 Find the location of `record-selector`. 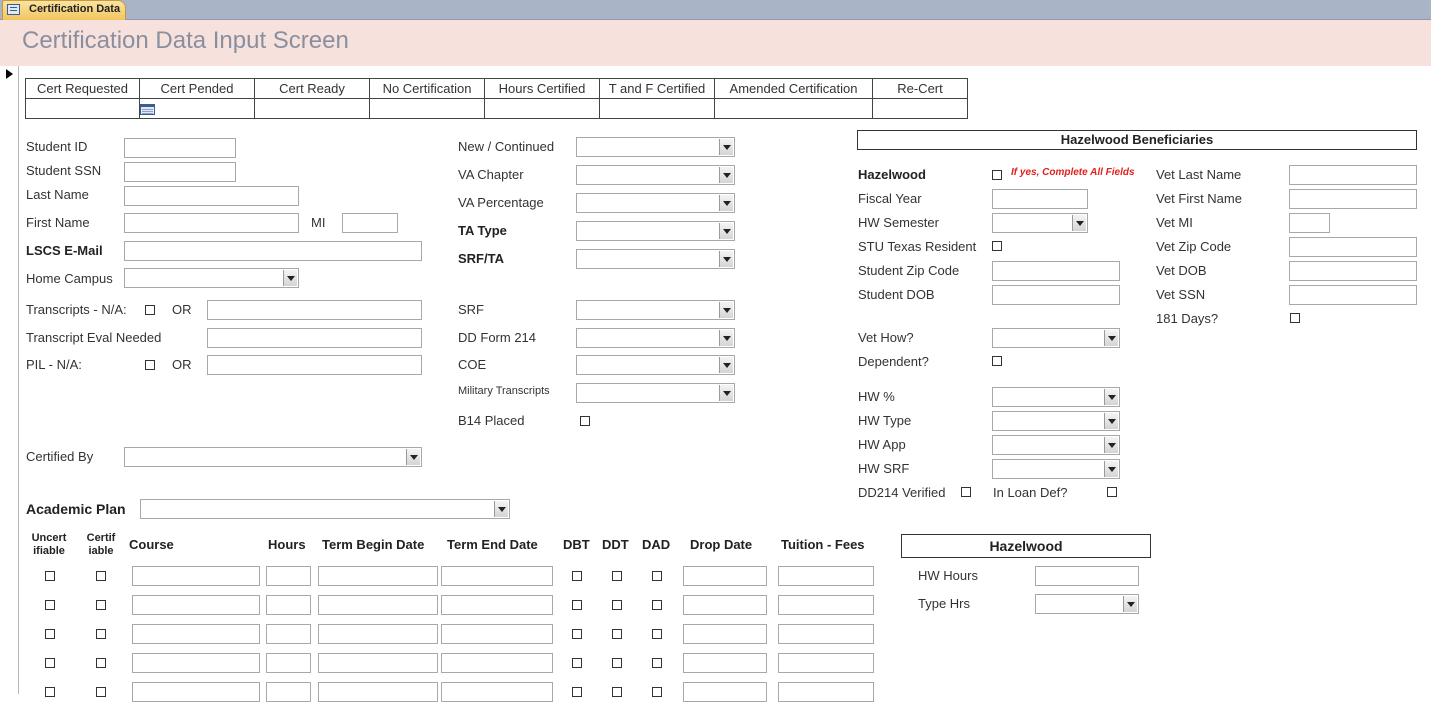

record-selector is located at coordinates (9, 380).